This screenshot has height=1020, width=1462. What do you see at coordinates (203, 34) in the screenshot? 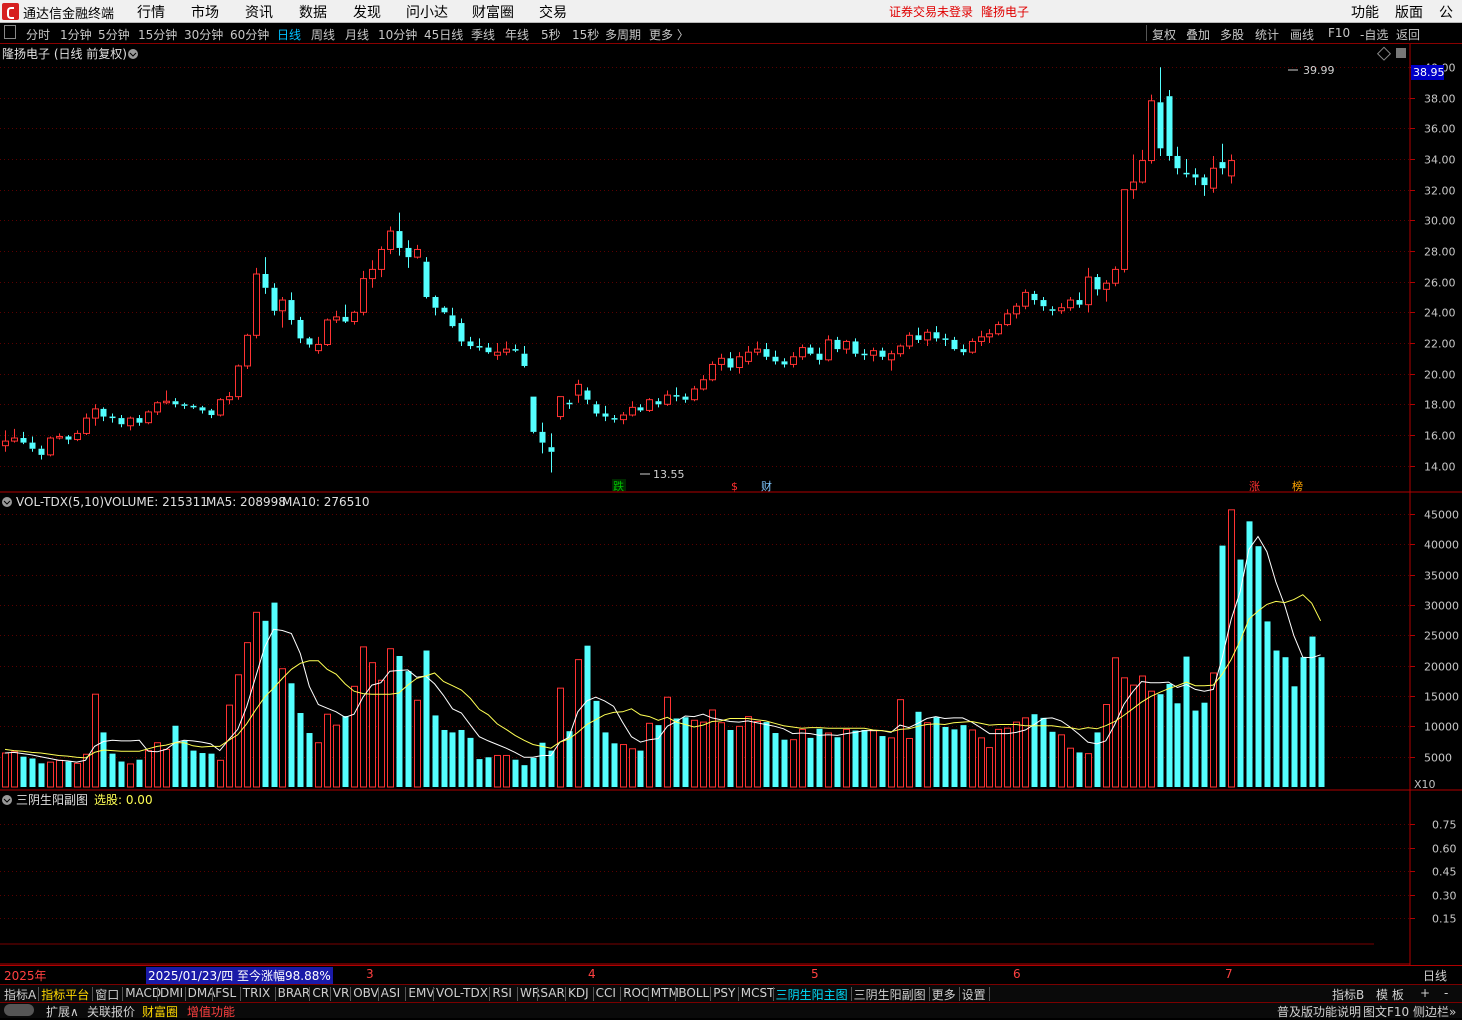
I see `period-30min: 30分钟` at bounding box center [203, 34].